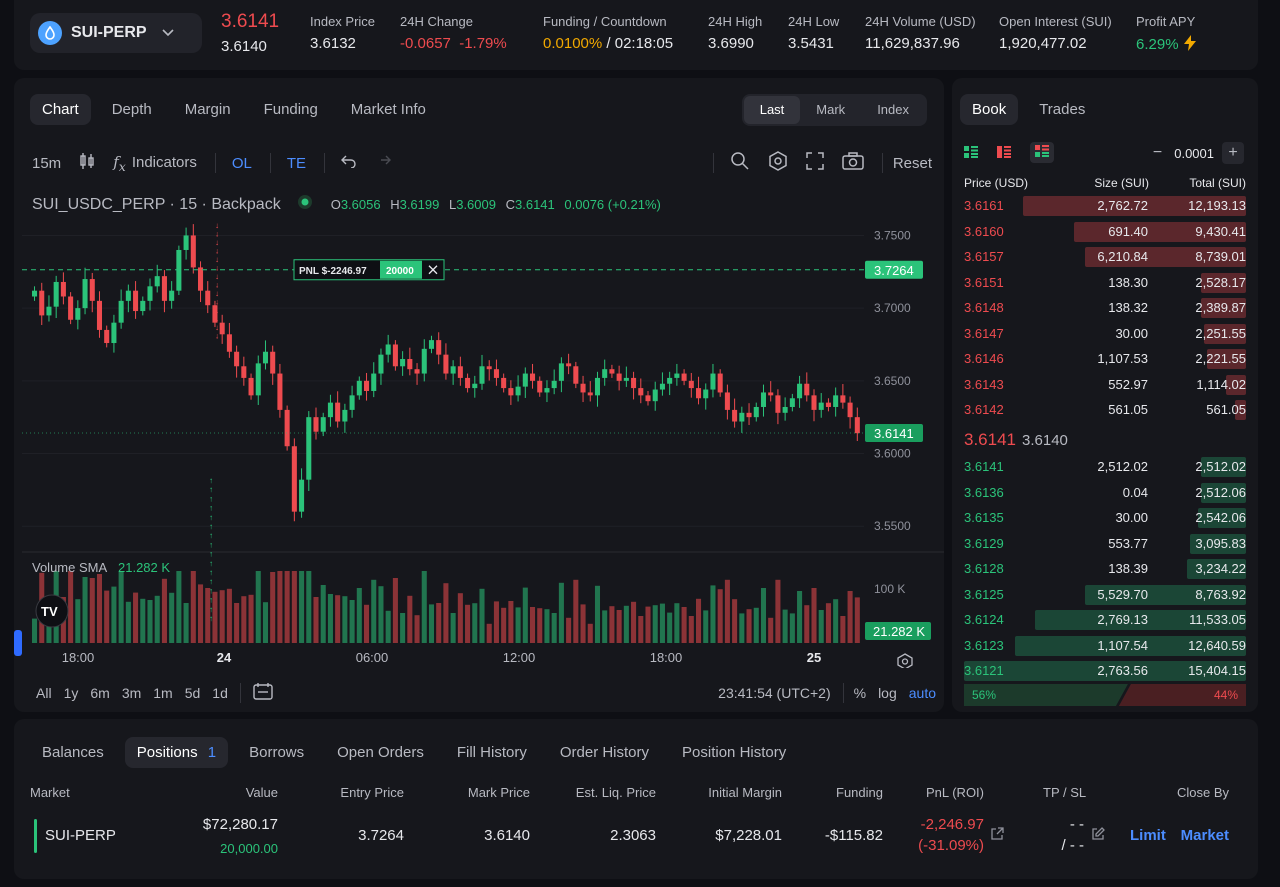 The height and width of the screenshot is (887, 1280). What do you see at coordinates (892, 381) in the screenshot?
I see `y-tick-label: 3.6500` at bounding box center [892, 381].